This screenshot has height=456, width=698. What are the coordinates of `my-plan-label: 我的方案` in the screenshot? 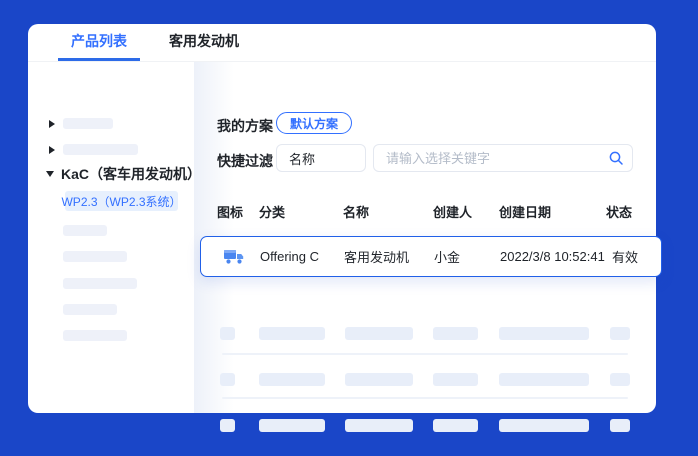 It's located at (245, 126).